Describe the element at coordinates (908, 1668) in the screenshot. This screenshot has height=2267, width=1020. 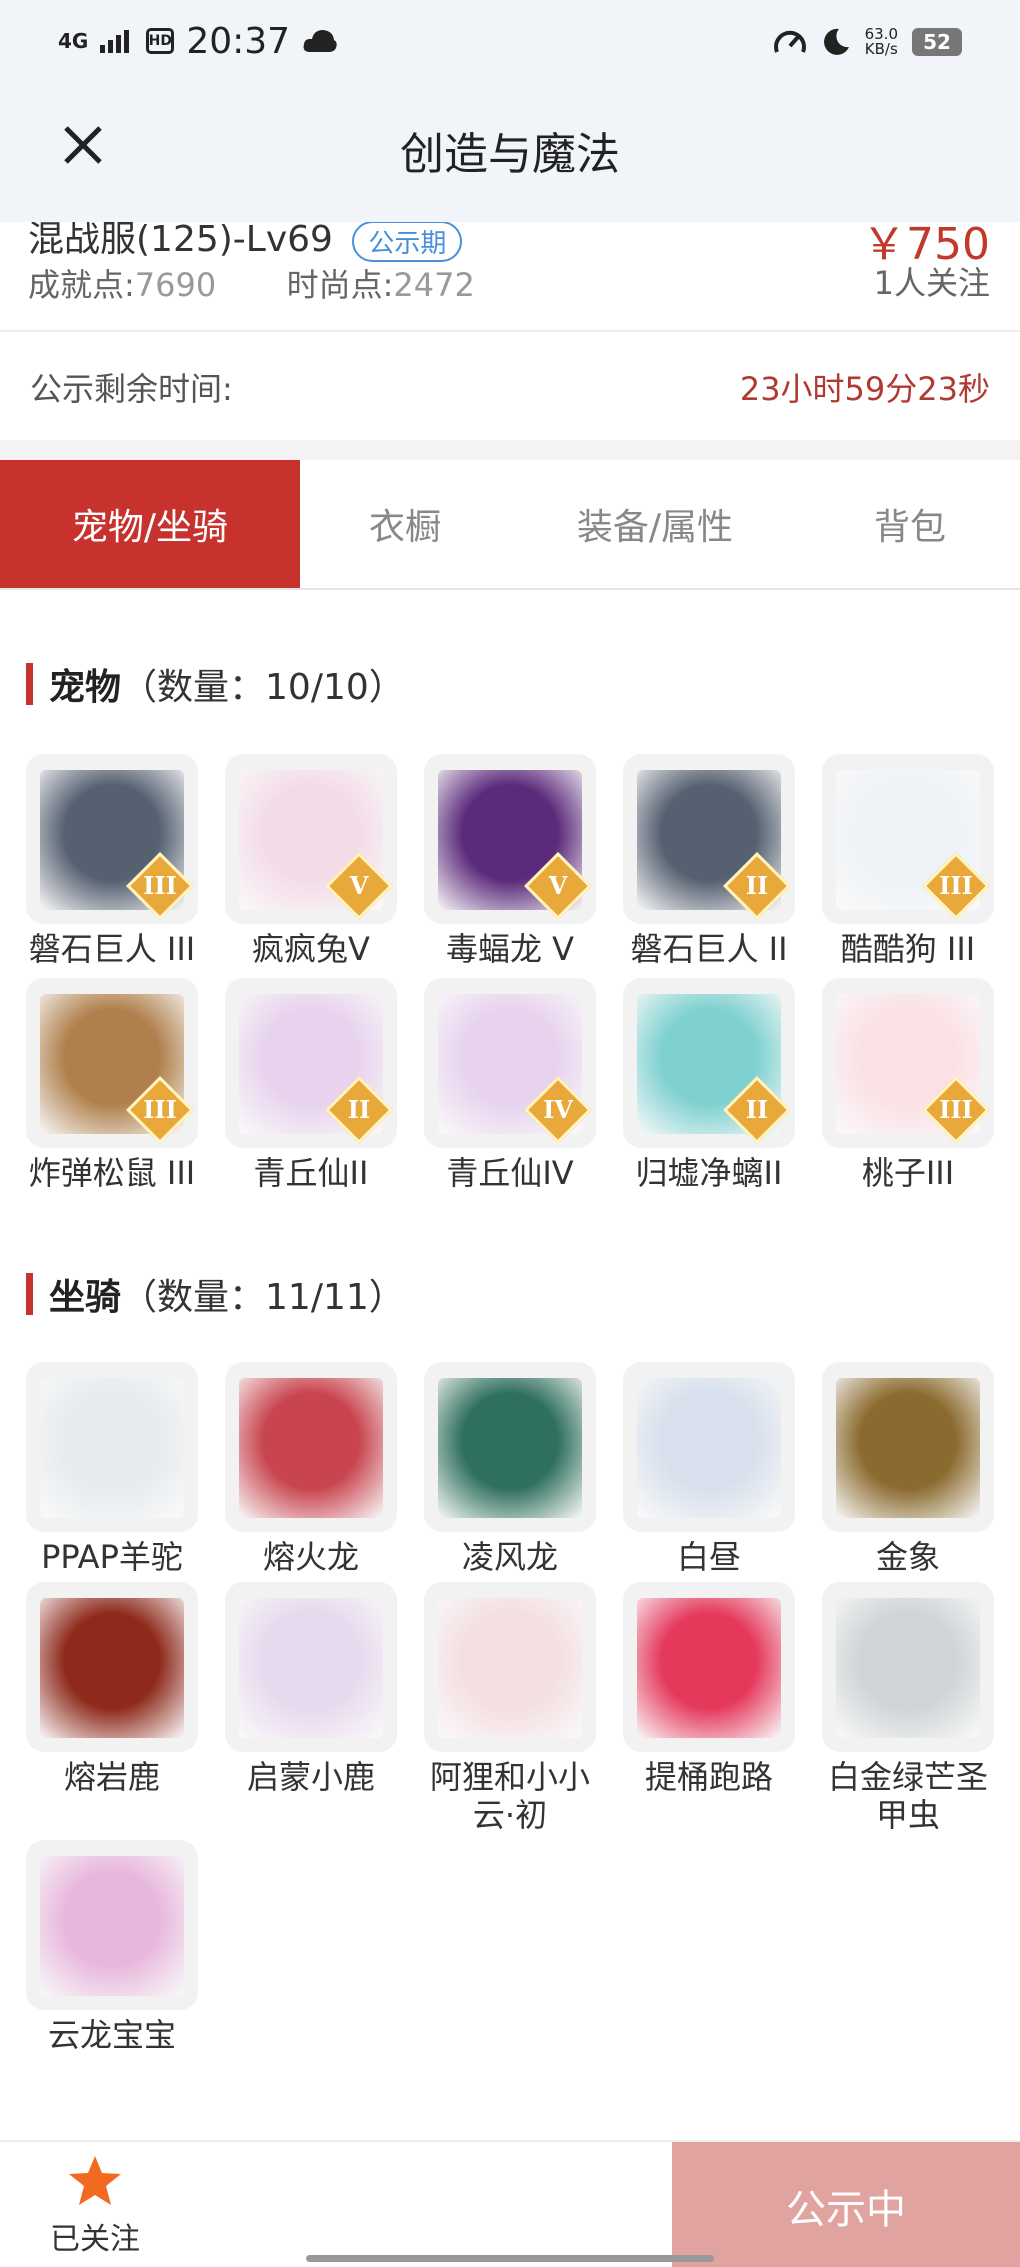
I see `scarab-icon` at that location.